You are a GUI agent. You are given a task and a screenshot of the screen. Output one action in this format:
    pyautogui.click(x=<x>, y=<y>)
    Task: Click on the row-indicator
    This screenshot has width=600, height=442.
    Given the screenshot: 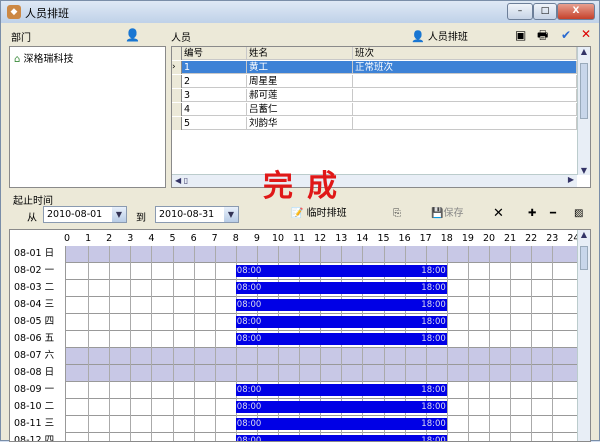 What is the action you would take?
    pyautogui.click(x=177, y=109)
    